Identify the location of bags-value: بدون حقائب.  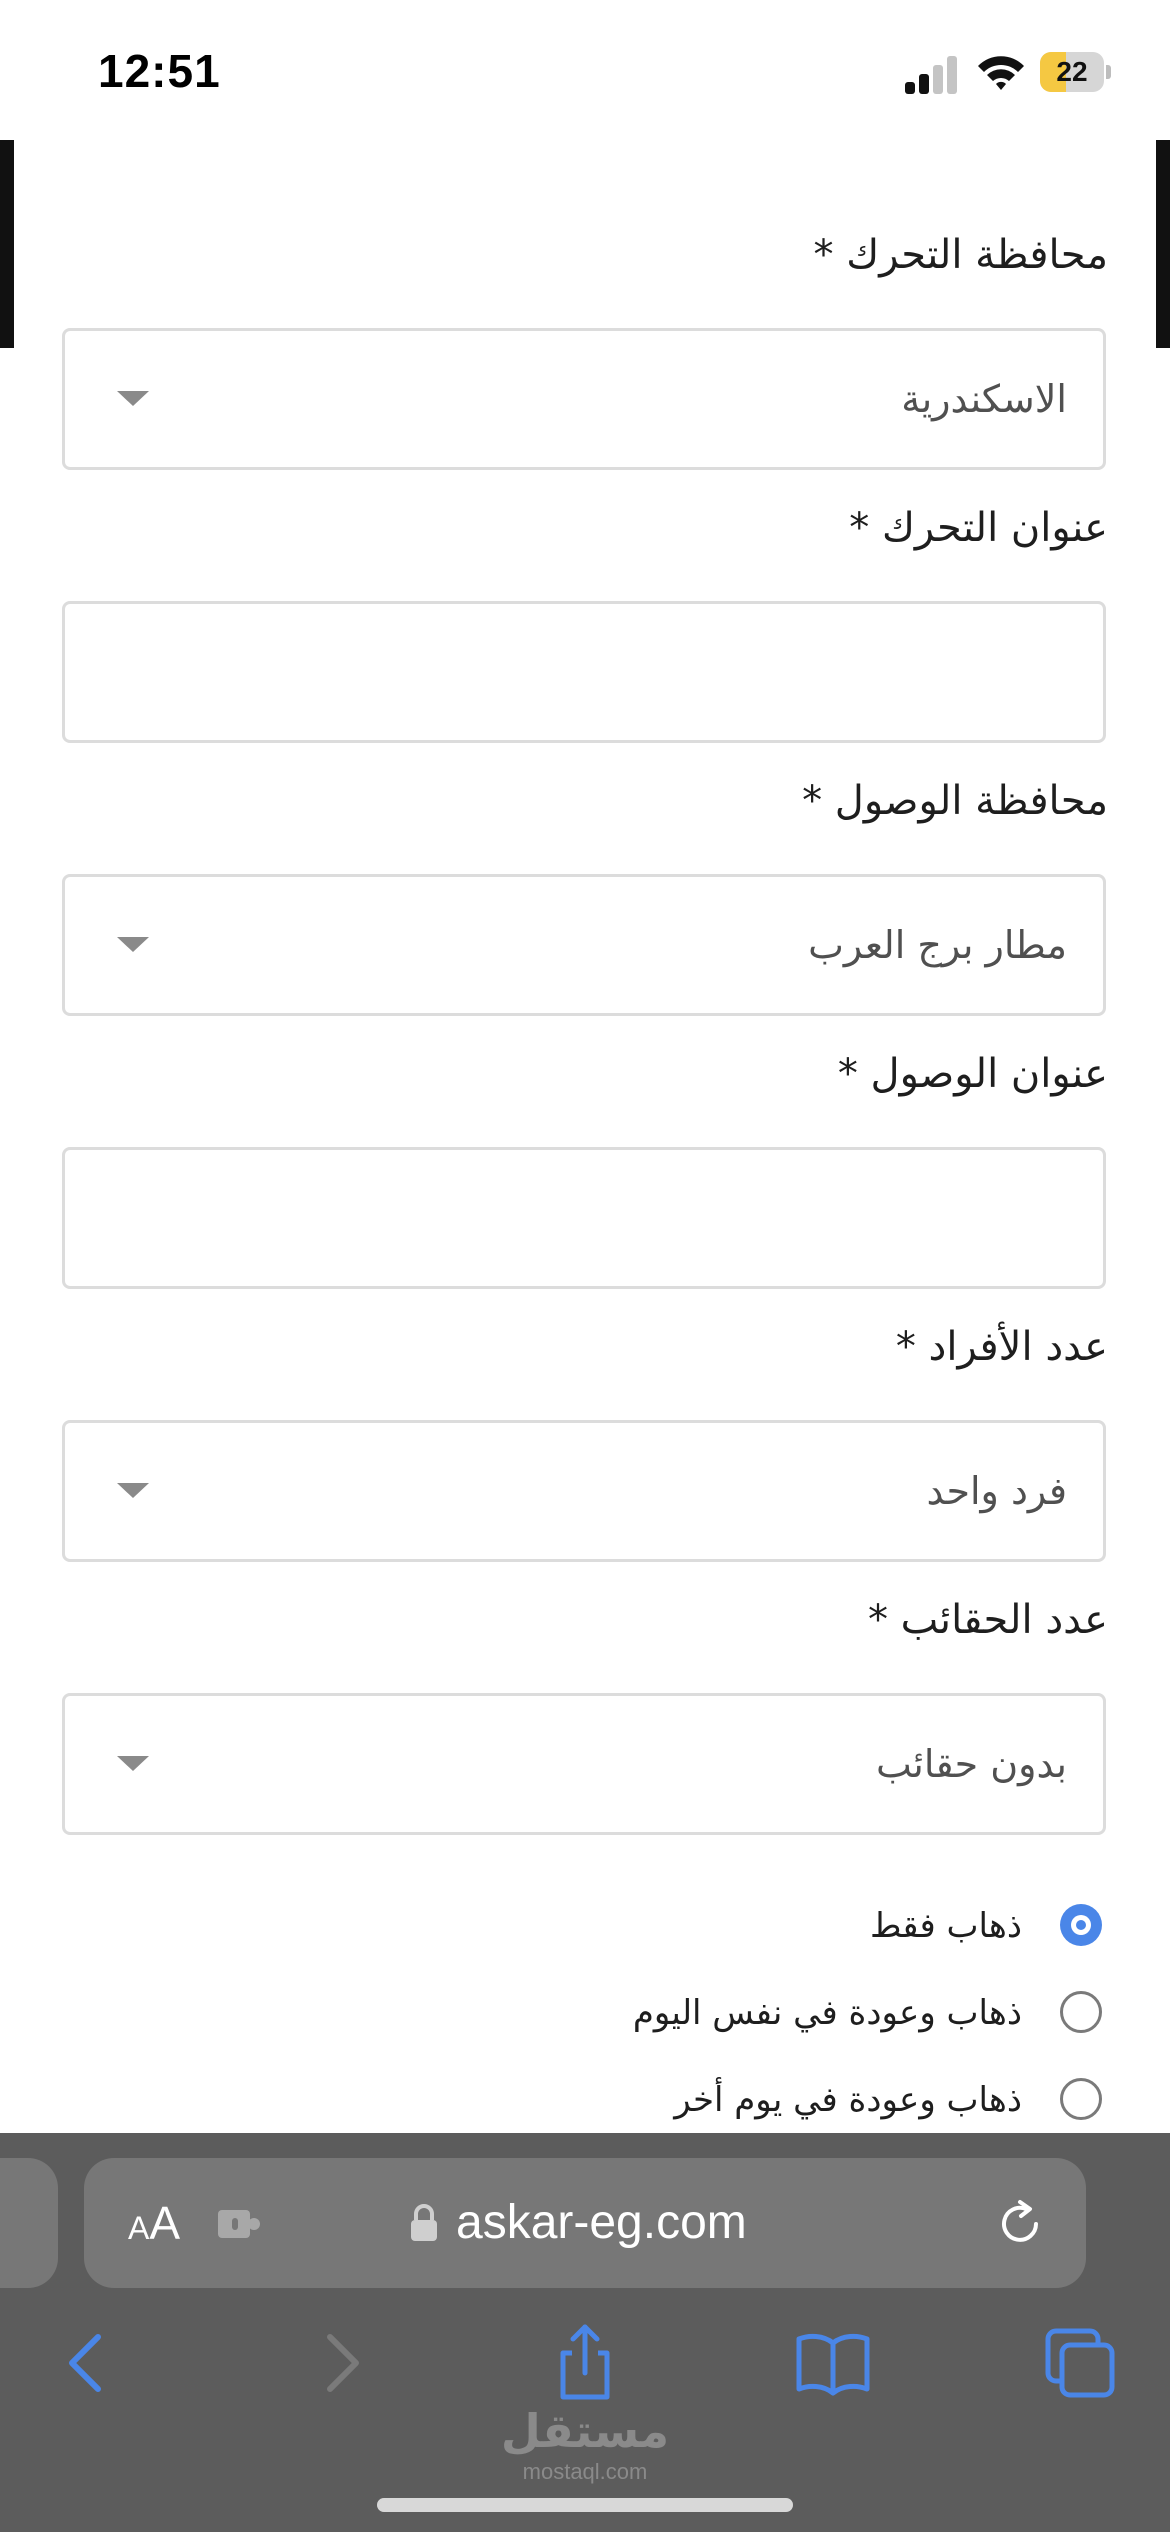
(971, 1764).